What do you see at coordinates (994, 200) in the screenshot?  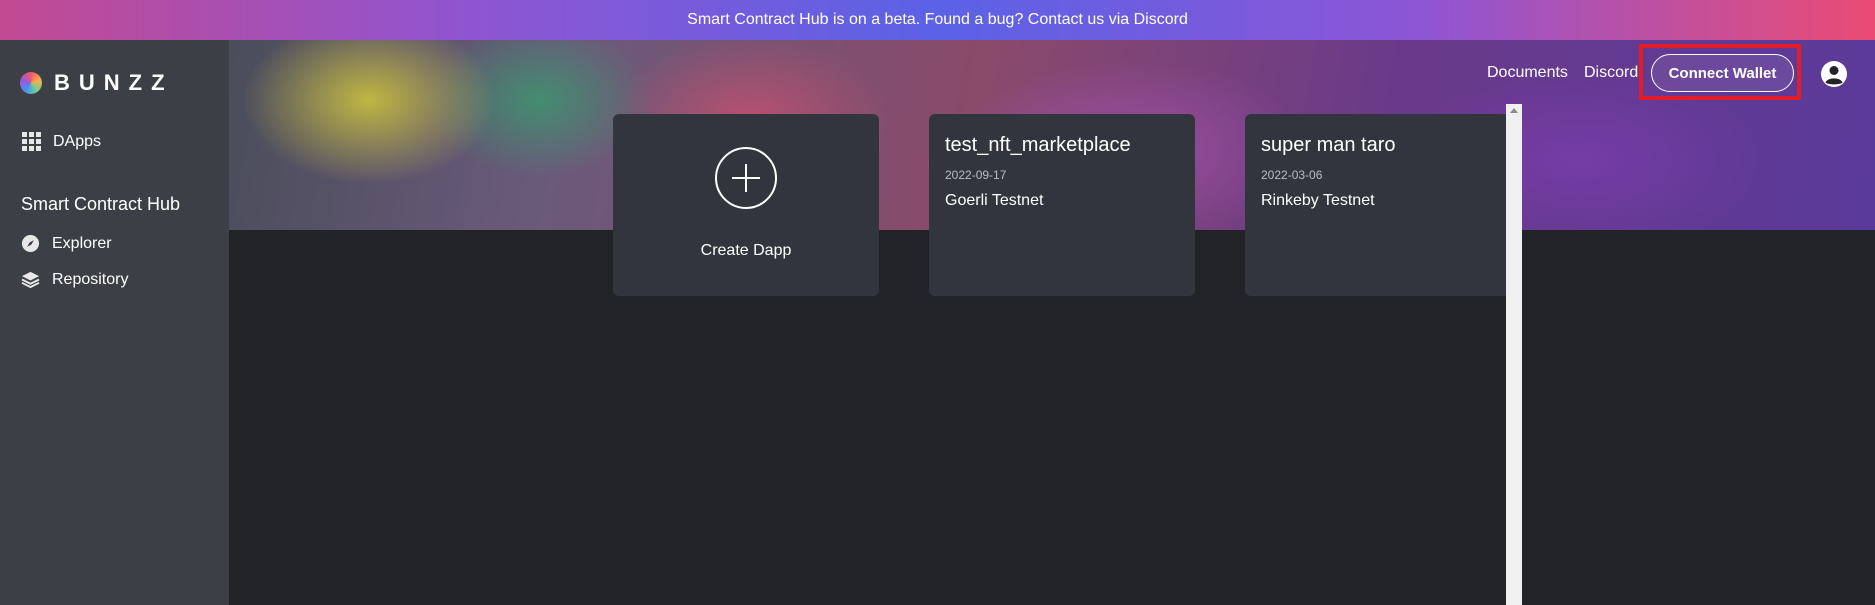 I see `dapp-network: Goerli Testnet` at bounding box center [994, 200].